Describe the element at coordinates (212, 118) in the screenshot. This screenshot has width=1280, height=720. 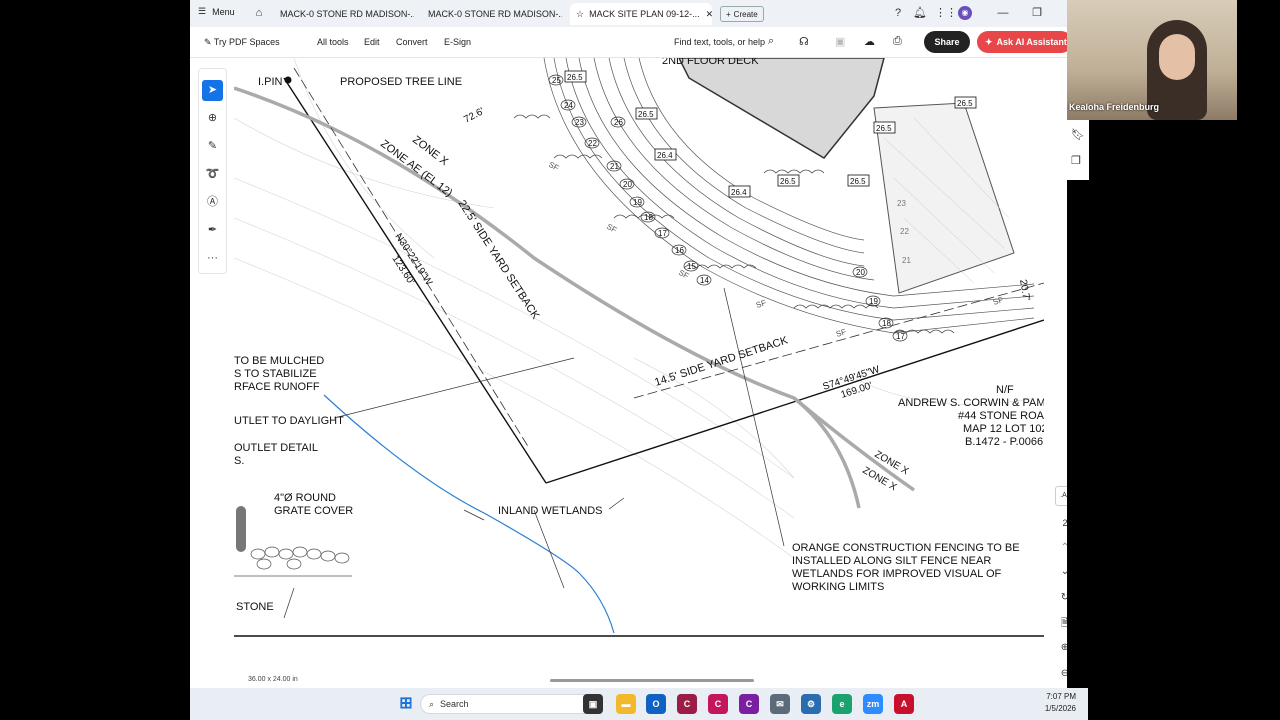
I see `zoom-tool-icon: ⊕` at that location.